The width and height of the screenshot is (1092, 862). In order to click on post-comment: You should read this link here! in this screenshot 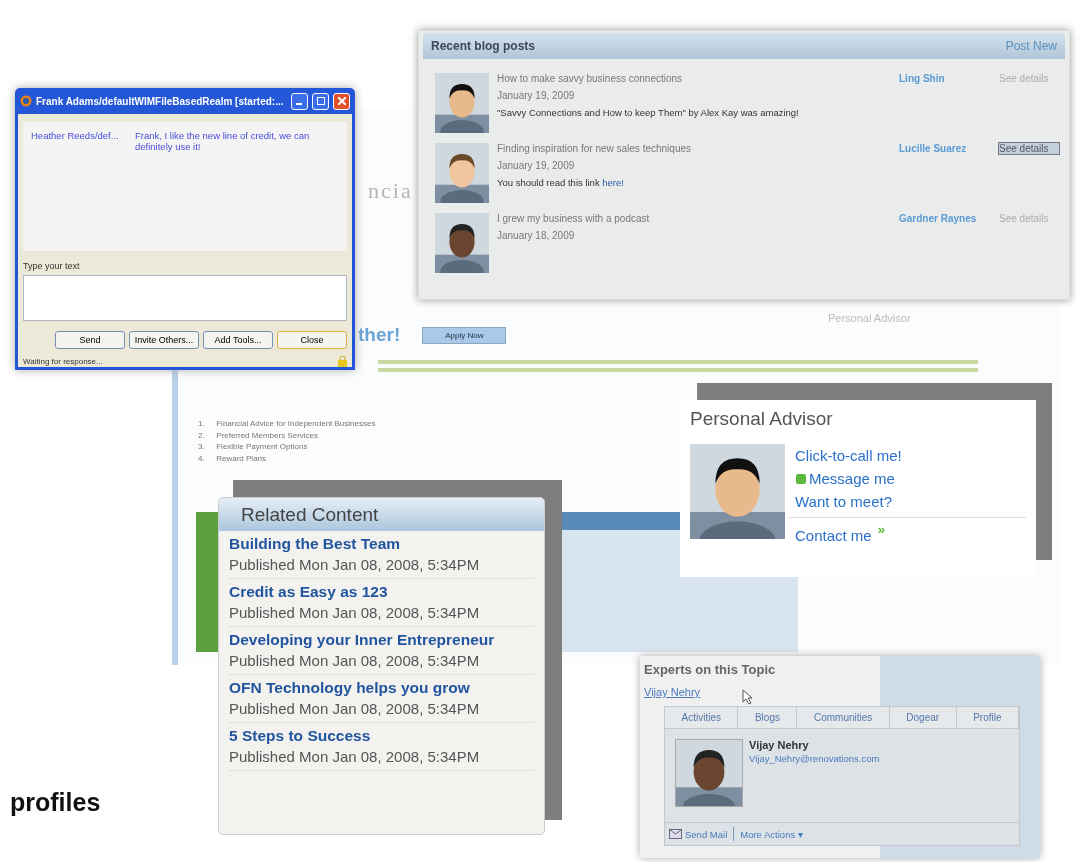, I will do `click(561, 182)`.